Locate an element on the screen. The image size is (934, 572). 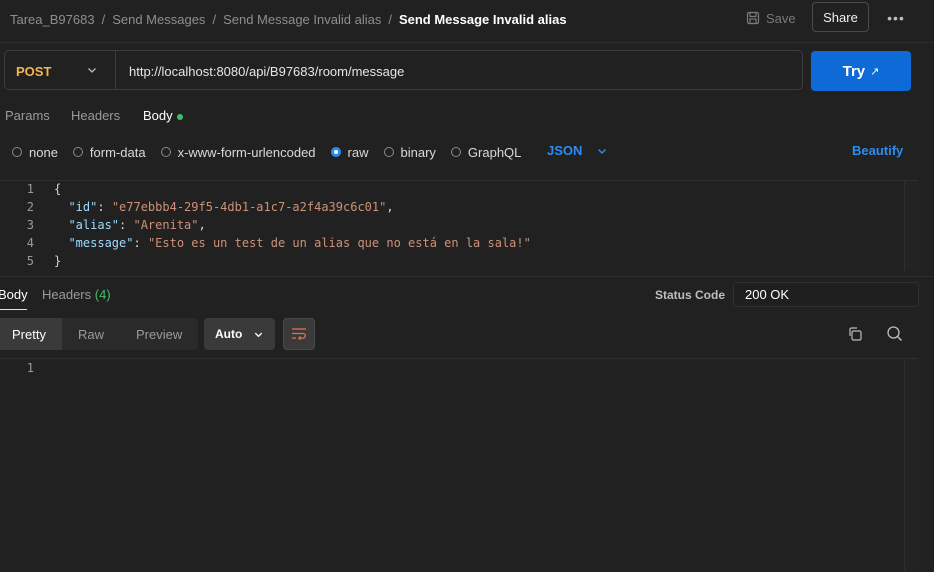
share-button: Share is located at coordinates (840, 17).